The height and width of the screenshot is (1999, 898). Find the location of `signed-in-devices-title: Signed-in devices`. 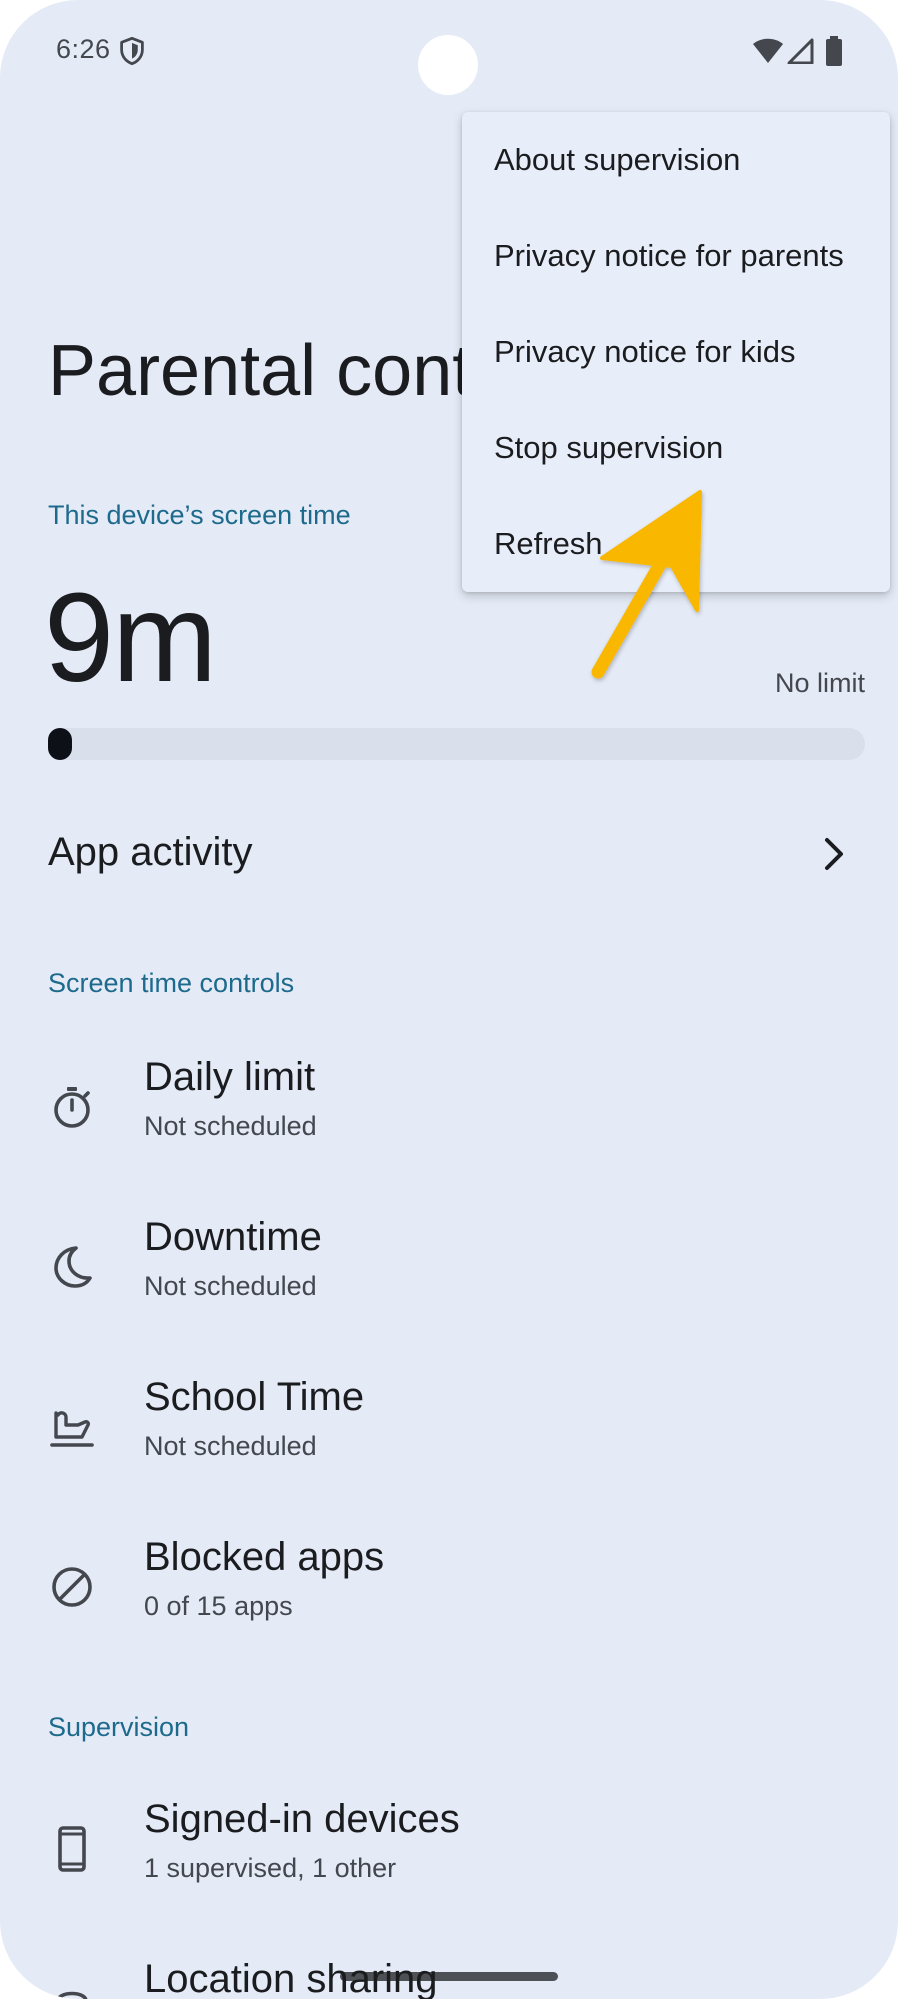

signed-in-devices-title: Signed-in devices is located at coordinates (302, 1819).